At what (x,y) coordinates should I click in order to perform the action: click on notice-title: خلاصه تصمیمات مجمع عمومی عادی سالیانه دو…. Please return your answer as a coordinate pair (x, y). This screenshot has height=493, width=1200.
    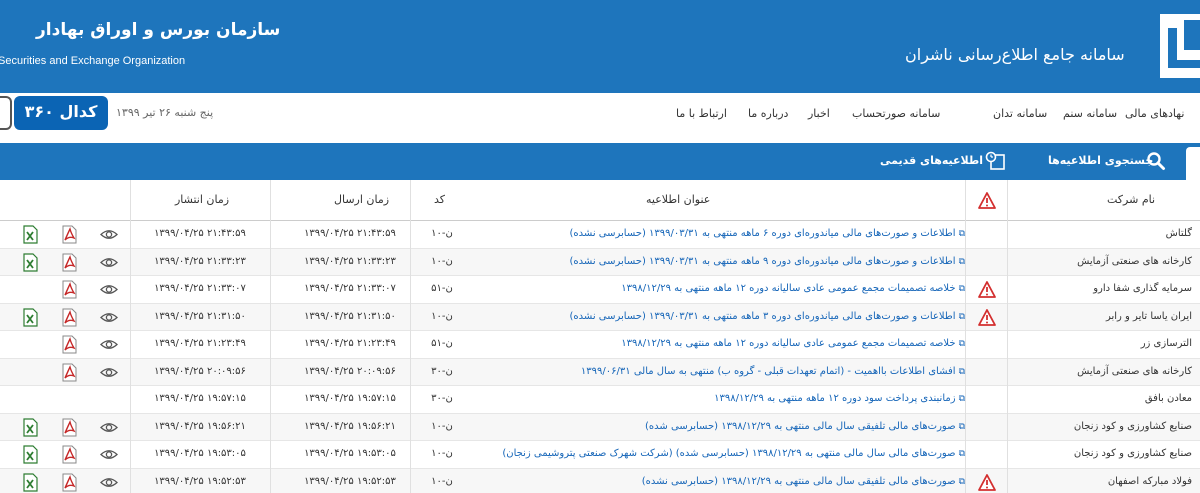
    Looking at the image, I should click on (788, 343).